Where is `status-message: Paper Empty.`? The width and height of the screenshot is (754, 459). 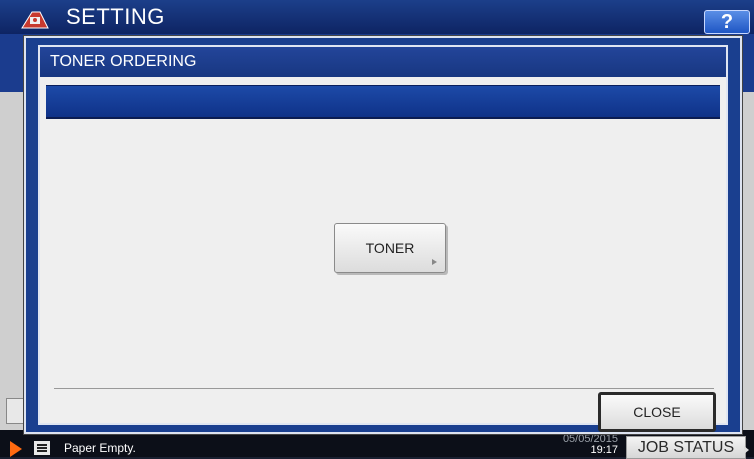
status-message: Paper Empty. is located at coordinates (100, 448).